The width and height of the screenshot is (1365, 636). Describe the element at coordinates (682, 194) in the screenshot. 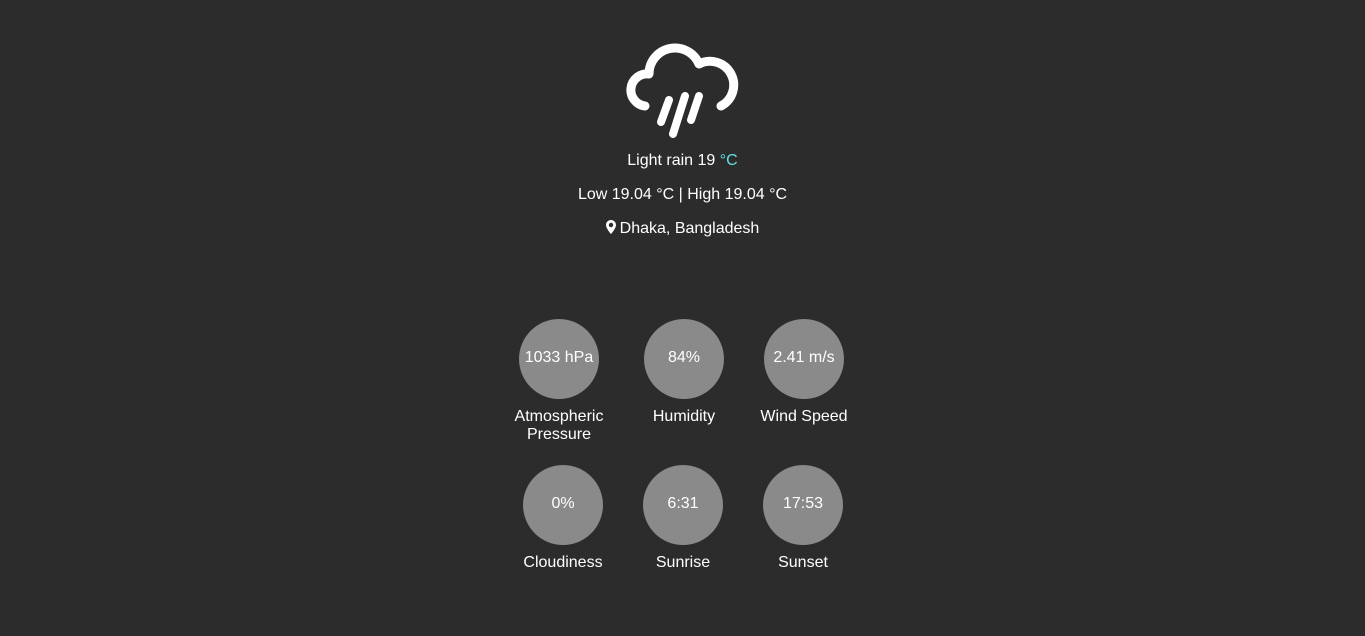

I see `temperature-range: Low 19.04 °C | High 19.04 °C` at that location.